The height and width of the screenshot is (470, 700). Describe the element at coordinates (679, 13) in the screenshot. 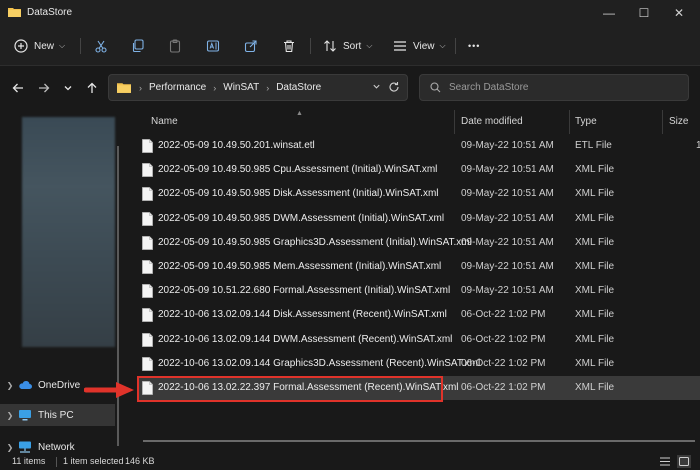

I see `close-button: ✕` at that location.